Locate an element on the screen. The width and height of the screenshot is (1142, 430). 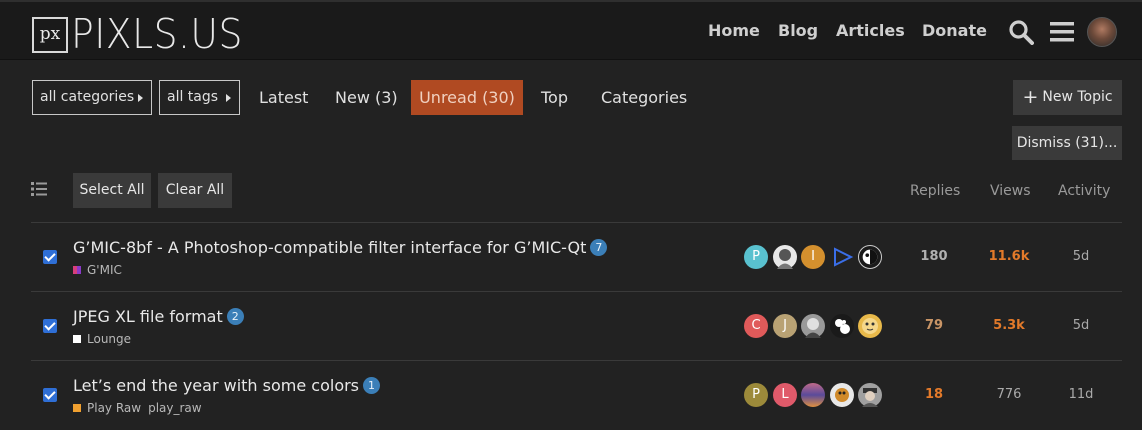
topic-category: Play Raw play_raw is located at coordinates (137, 408).